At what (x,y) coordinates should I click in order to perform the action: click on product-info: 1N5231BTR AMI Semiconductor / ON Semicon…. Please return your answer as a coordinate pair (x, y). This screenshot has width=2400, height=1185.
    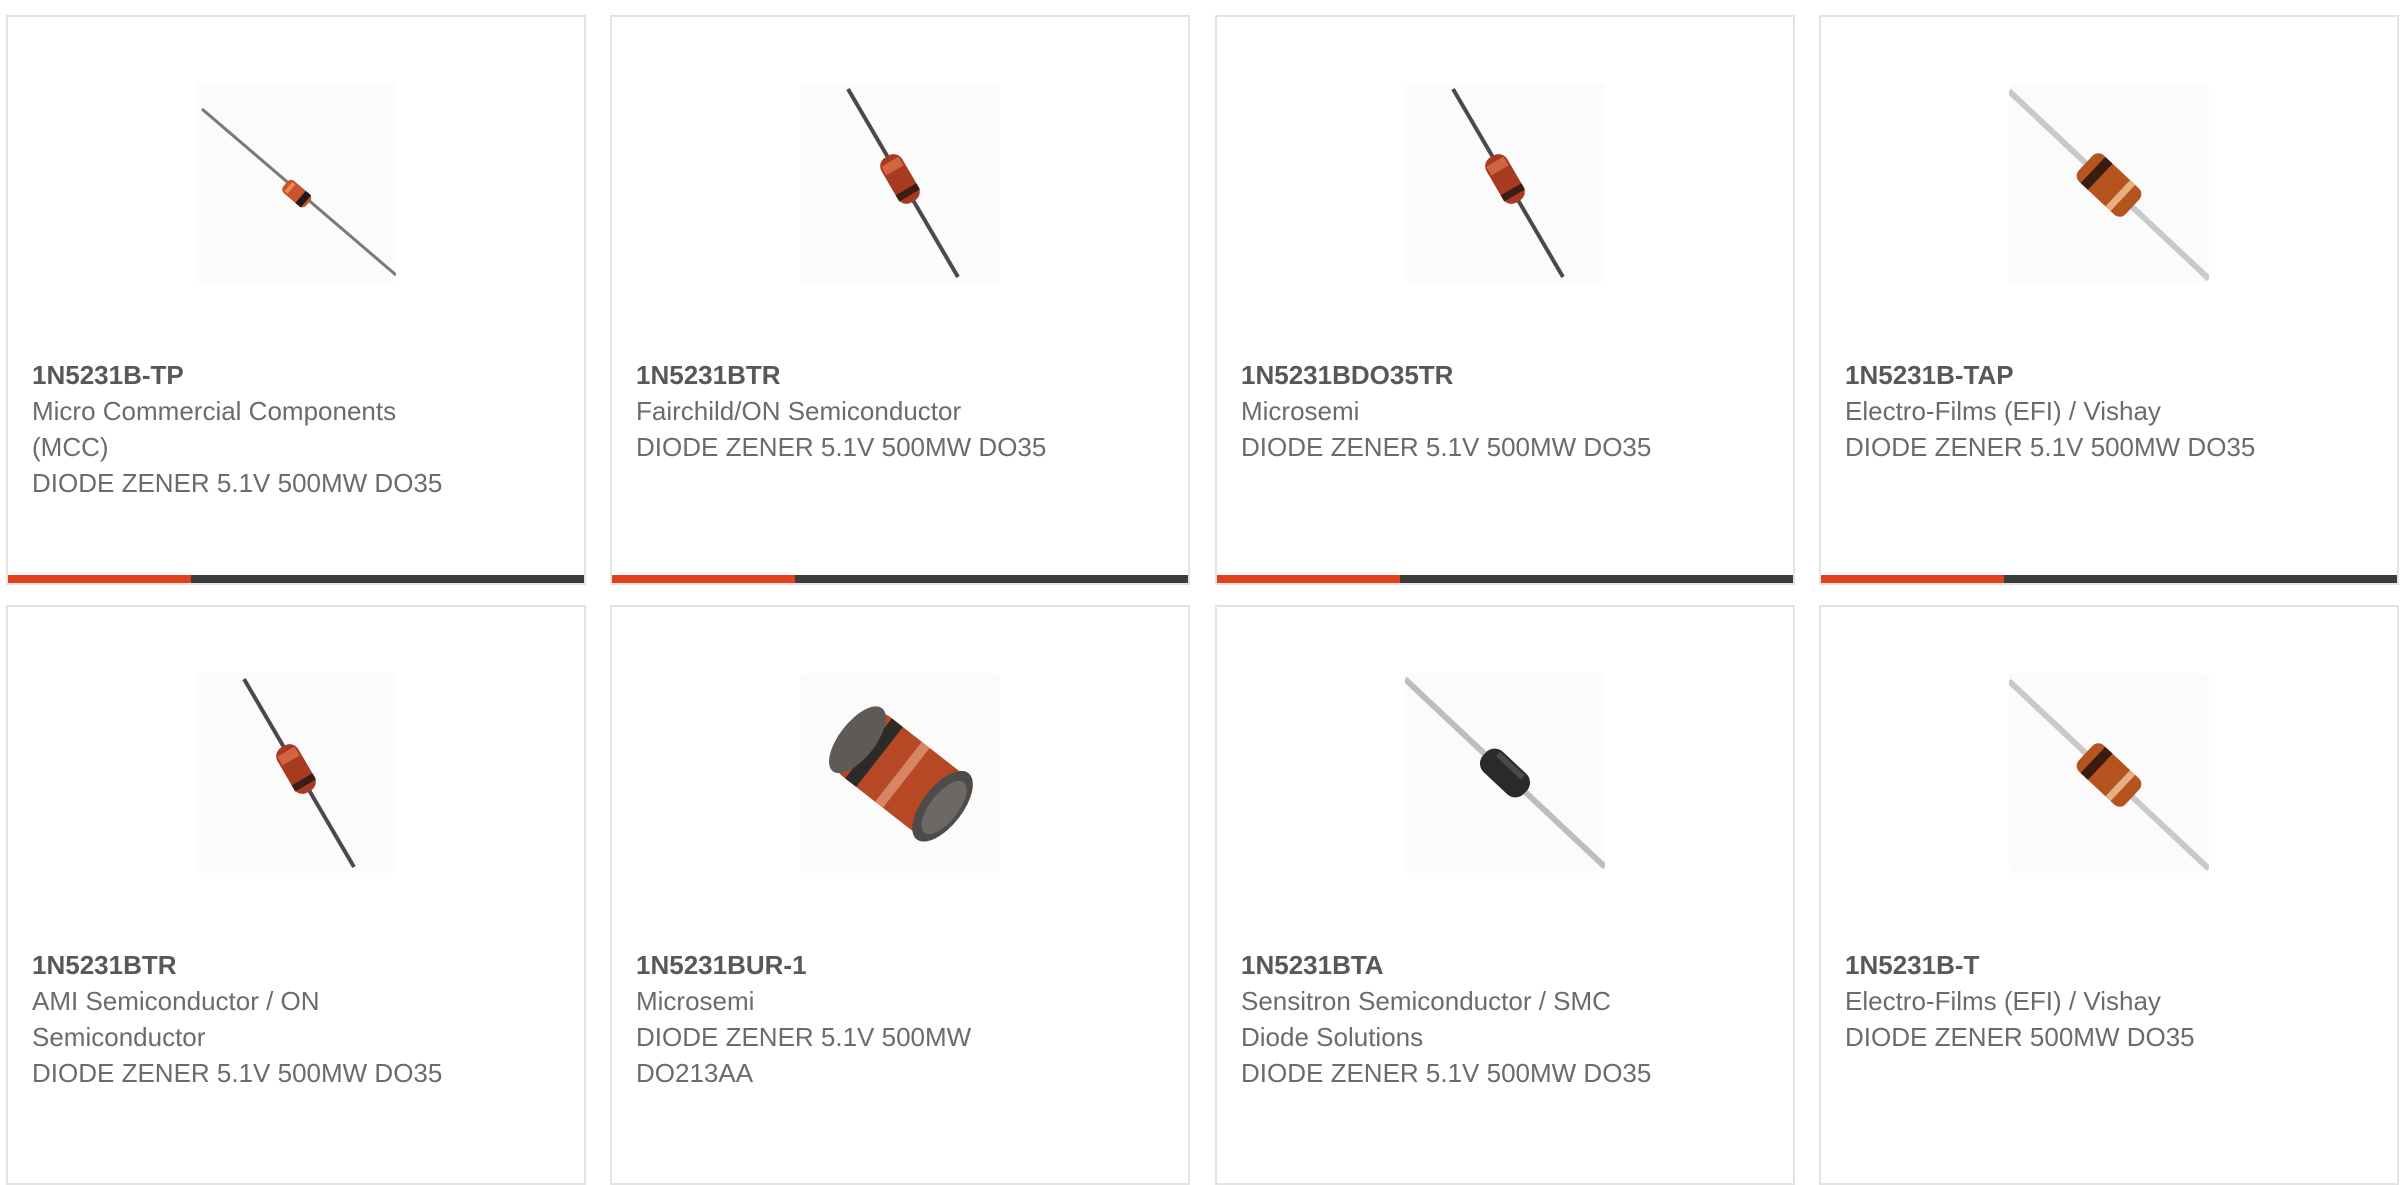
    Looking at the image, I should click on (247, 1019).